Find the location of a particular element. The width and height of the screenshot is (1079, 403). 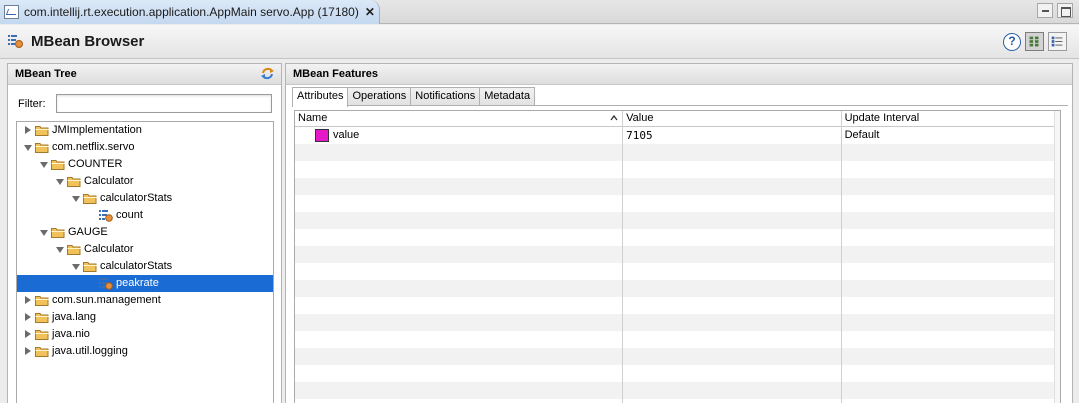

refresh-icon is located at coordinates (267, 73).